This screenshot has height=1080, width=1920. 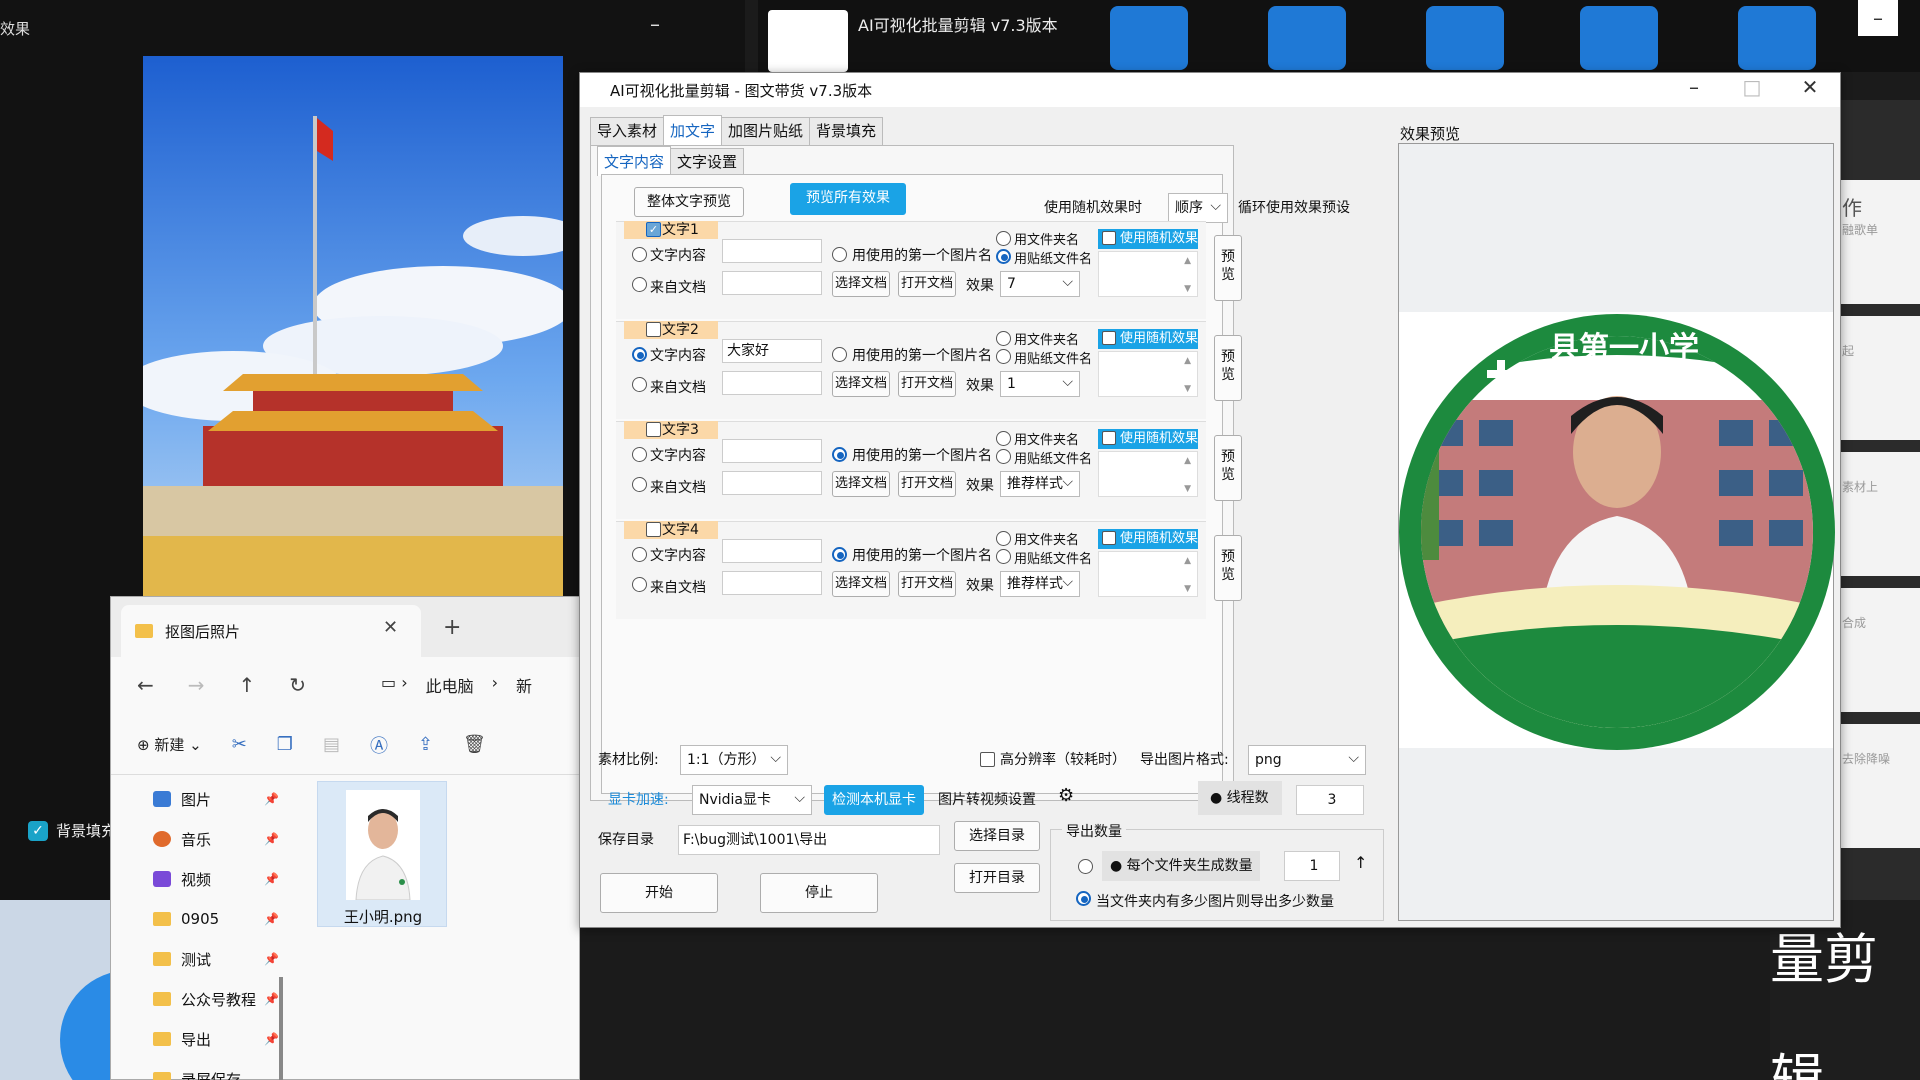 What do you see at coordinates (1777, 38) in the screenshot?
I see `grid-icon` at bounding box center [1777, 38].